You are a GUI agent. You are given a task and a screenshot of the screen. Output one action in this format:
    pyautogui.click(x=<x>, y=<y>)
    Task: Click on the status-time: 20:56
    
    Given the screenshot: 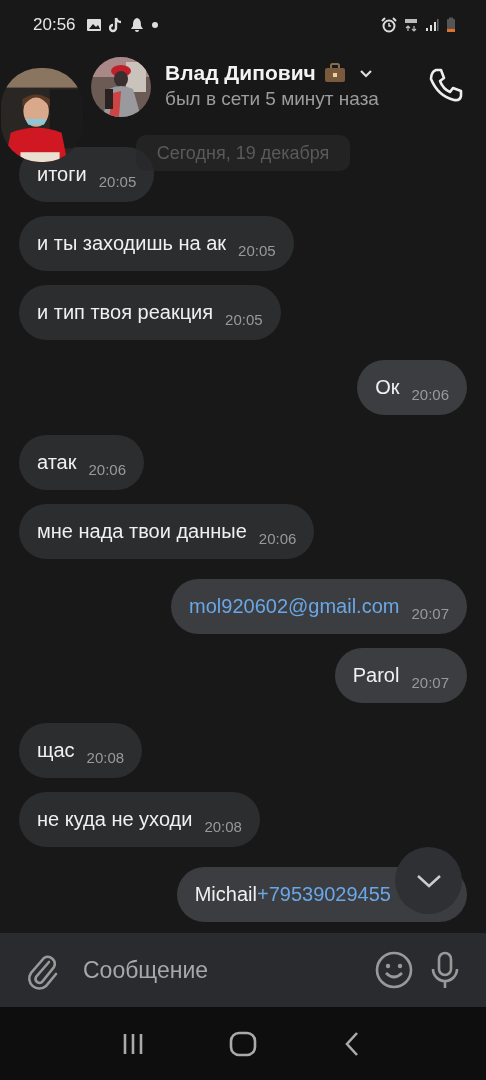 What is the action you would take?
    pyautogui.click(x=54, y=25)
    